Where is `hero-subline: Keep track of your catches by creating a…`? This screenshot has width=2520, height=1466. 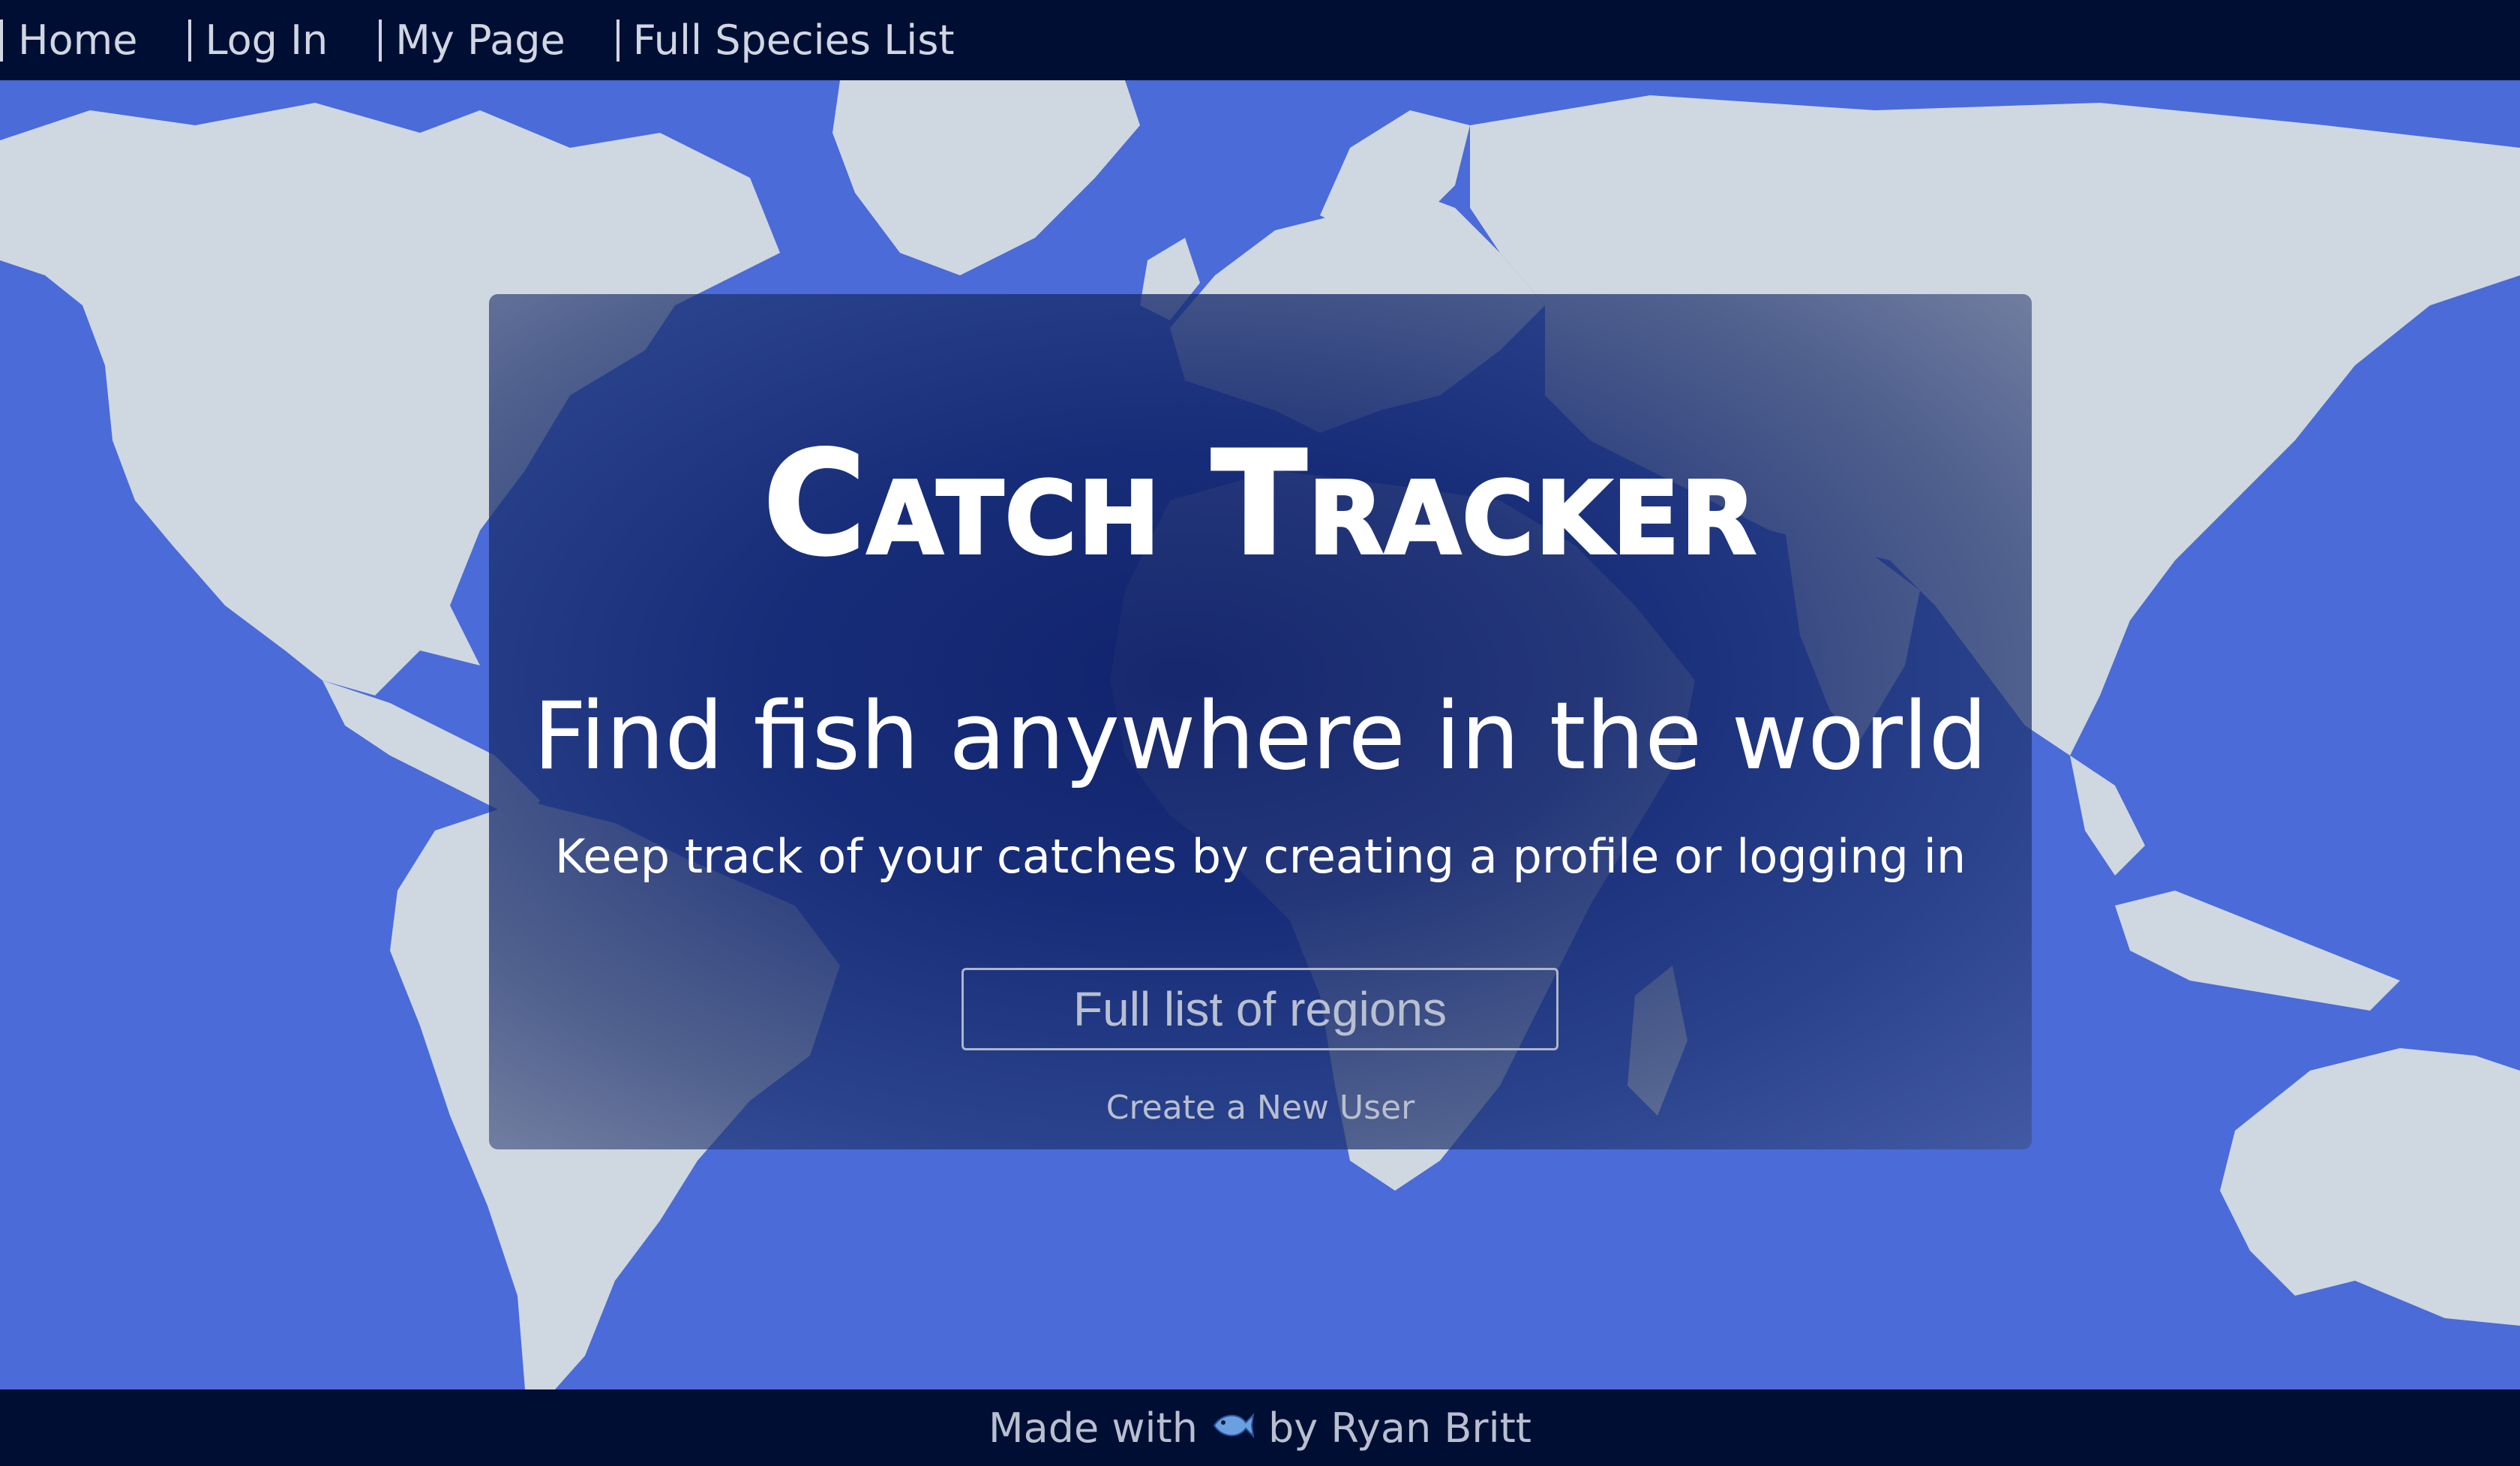 hero-subline: Keep track of your catches by creating a… is located at coordinates (1260, 856).